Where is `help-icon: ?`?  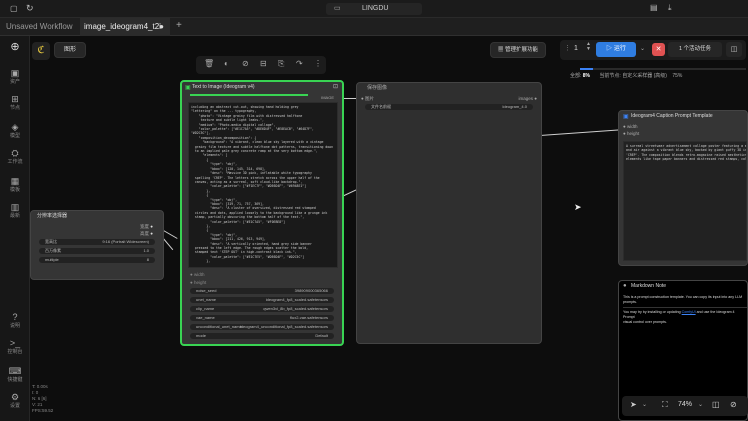
help-icon: ? is located at coordinates (15, 317).